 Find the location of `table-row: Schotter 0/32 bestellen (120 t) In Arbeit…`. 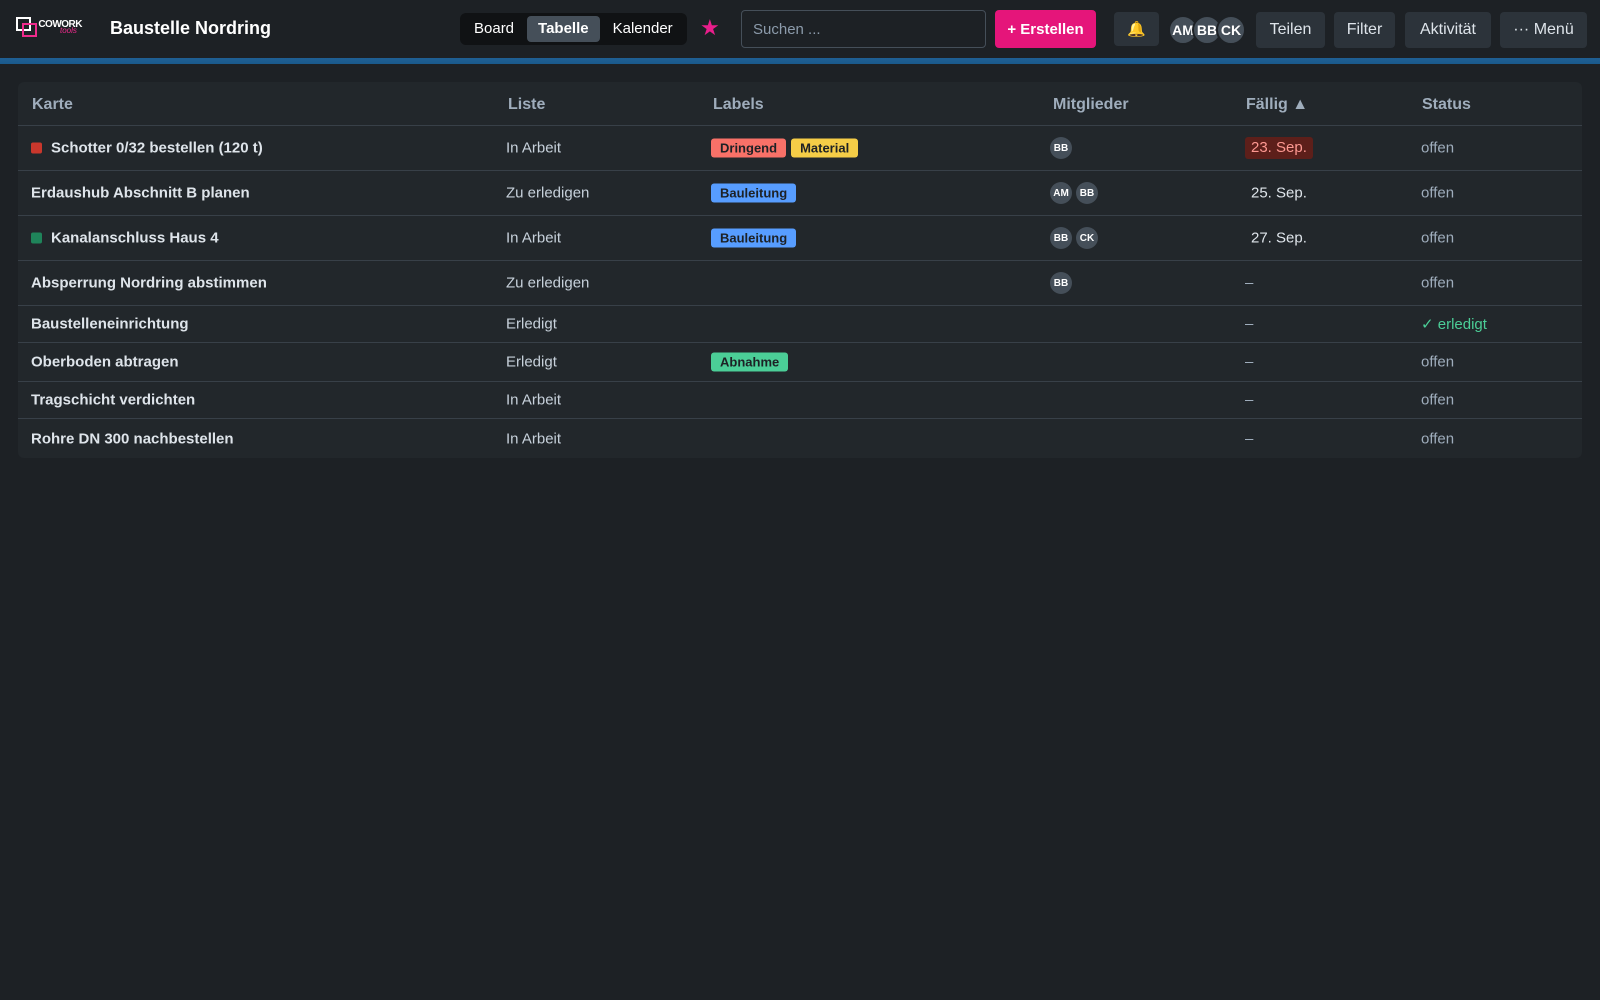

table-row: Schotter 0/32 bestellen (120 t) In Arbeit… is located at coordinates (800, 148).